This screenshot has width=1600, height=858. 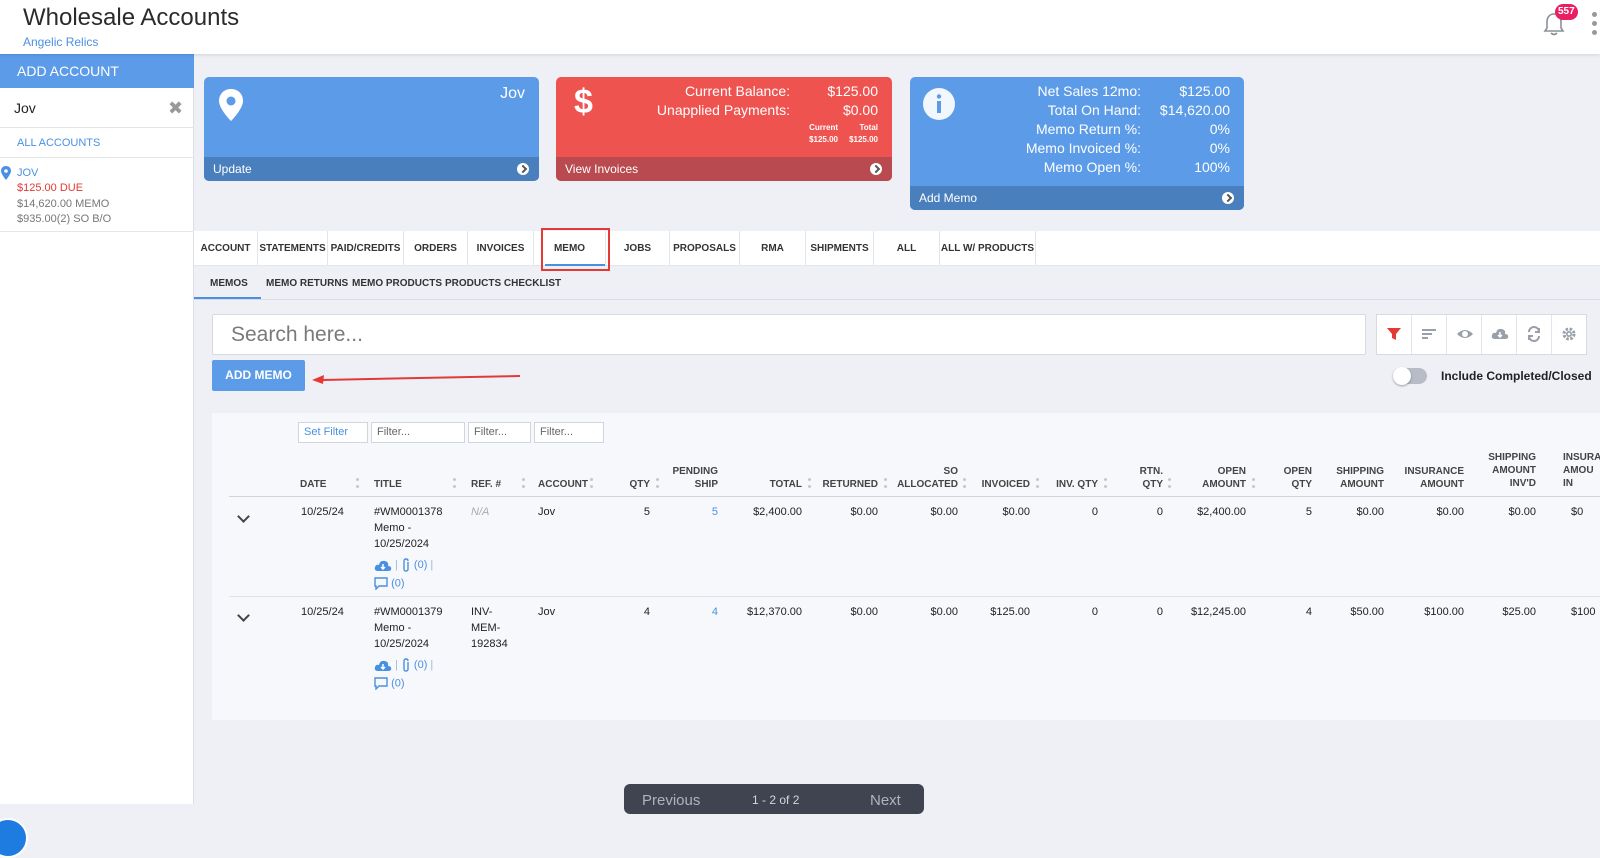 I want to click on col-inv-qty: INV. QTY, so click(x=1071, y=484).